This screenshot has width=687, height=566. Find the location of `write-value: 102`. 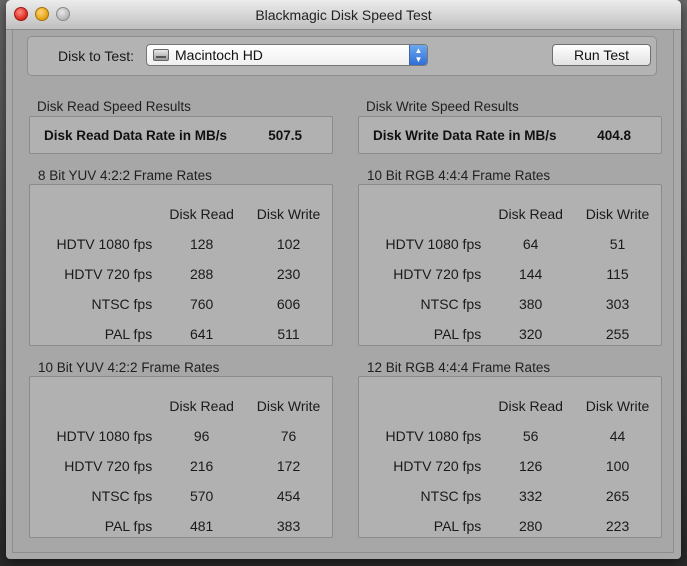

write-value: 102 is located at coordinates (288, 244).